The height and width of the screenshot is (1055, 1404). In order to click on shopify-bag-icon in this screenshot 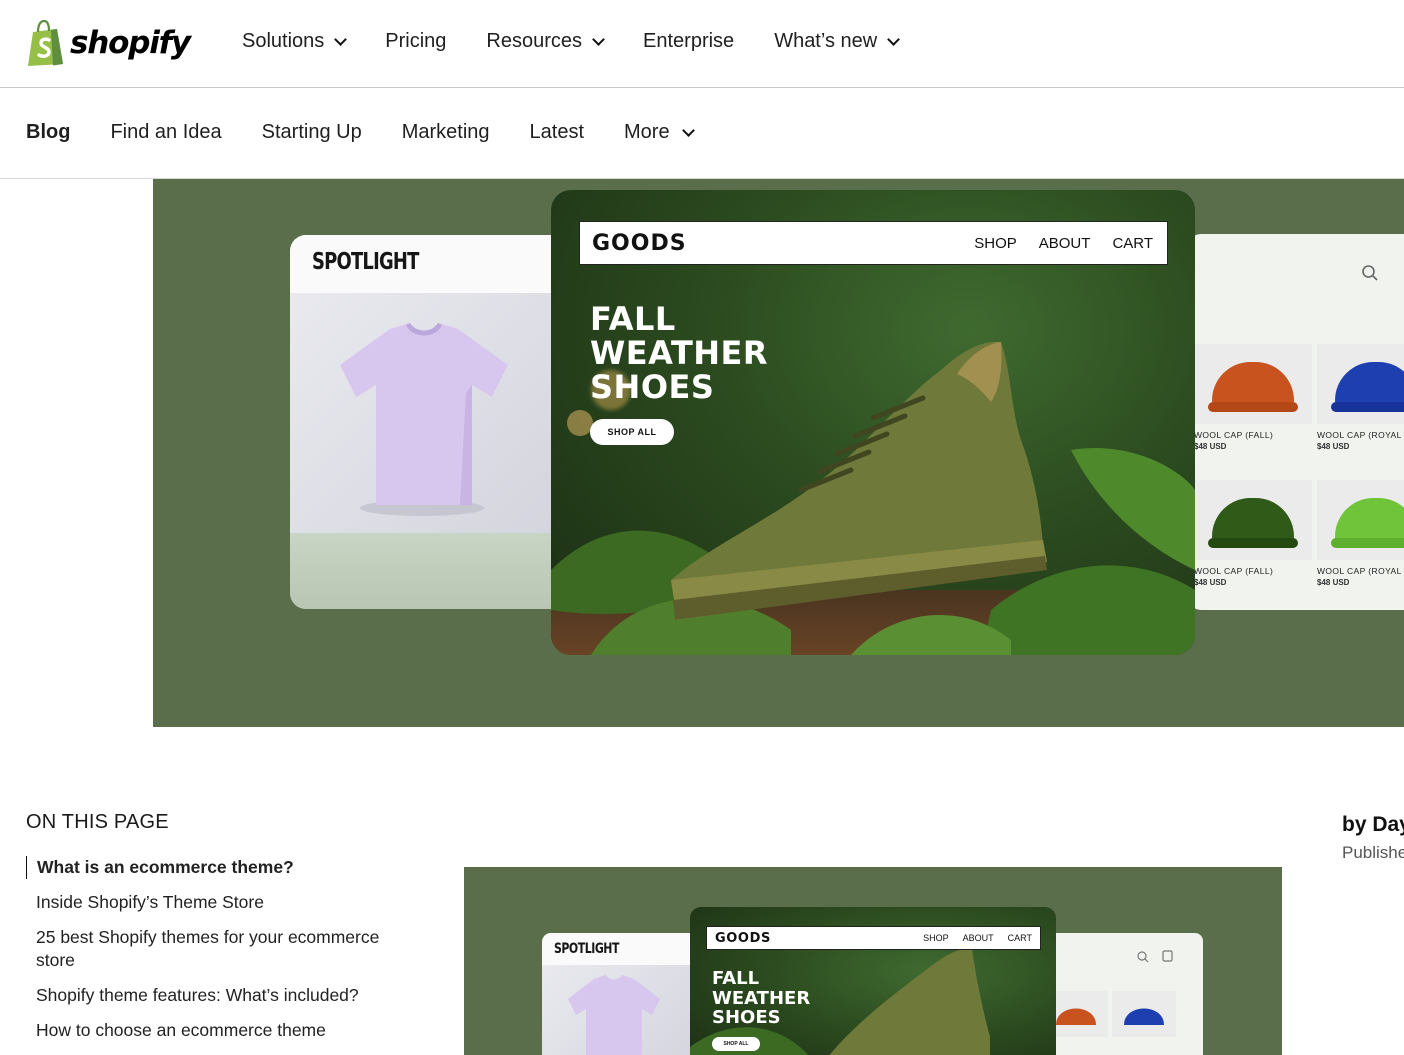, I will do `click(45, 43)`.